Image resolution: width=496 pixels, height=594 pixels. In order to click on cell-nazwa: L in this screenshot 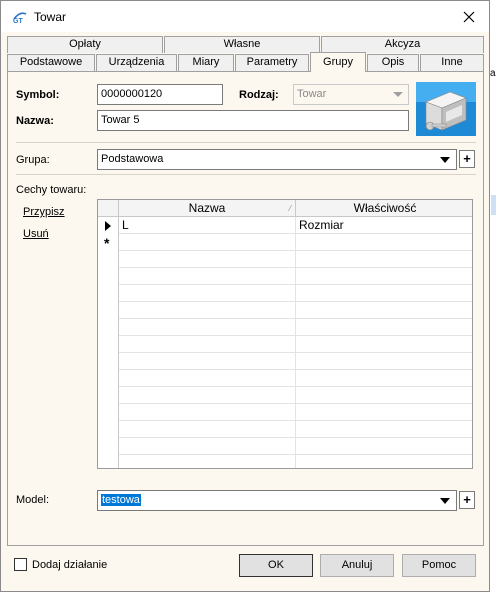, I will do `click(207, 225)`.